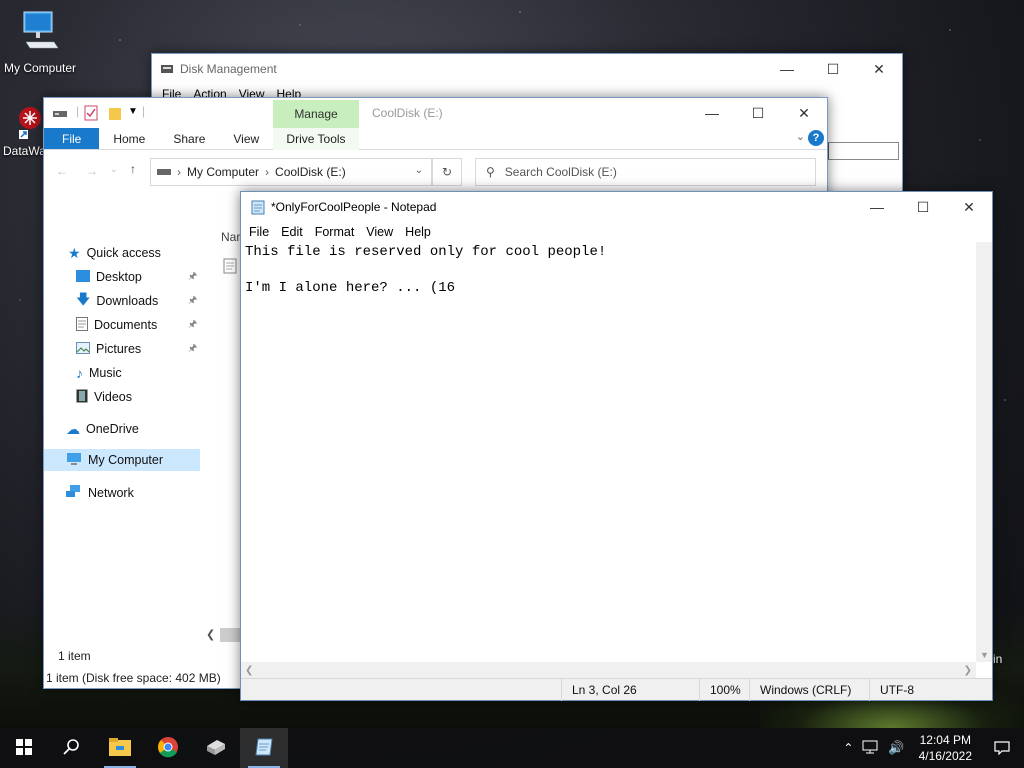 This screenshot has height=768, width=1024. I want to click on taskbar: ⌃ 🔊 12:04 PM 4/16/2022, so click(512, 748).